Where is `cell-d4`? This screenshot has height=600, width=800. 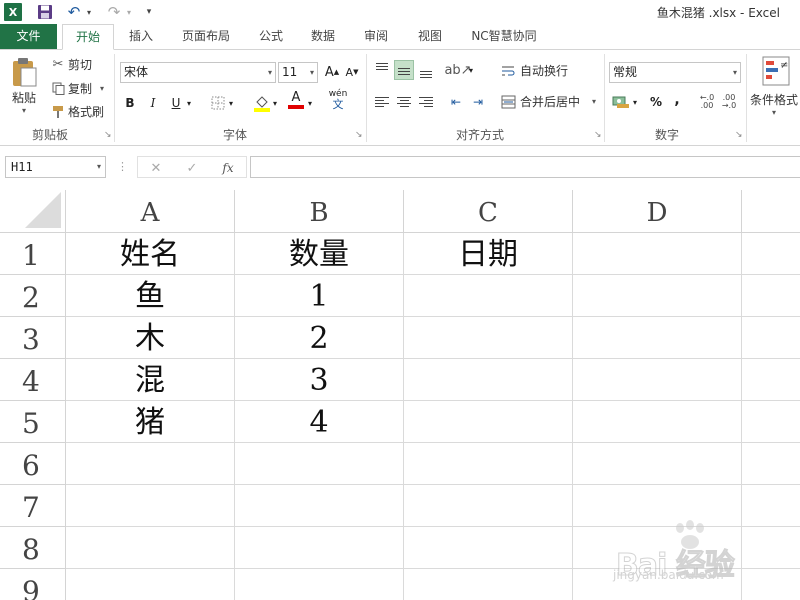 cell-d4 is located at coordinates (657, 380).